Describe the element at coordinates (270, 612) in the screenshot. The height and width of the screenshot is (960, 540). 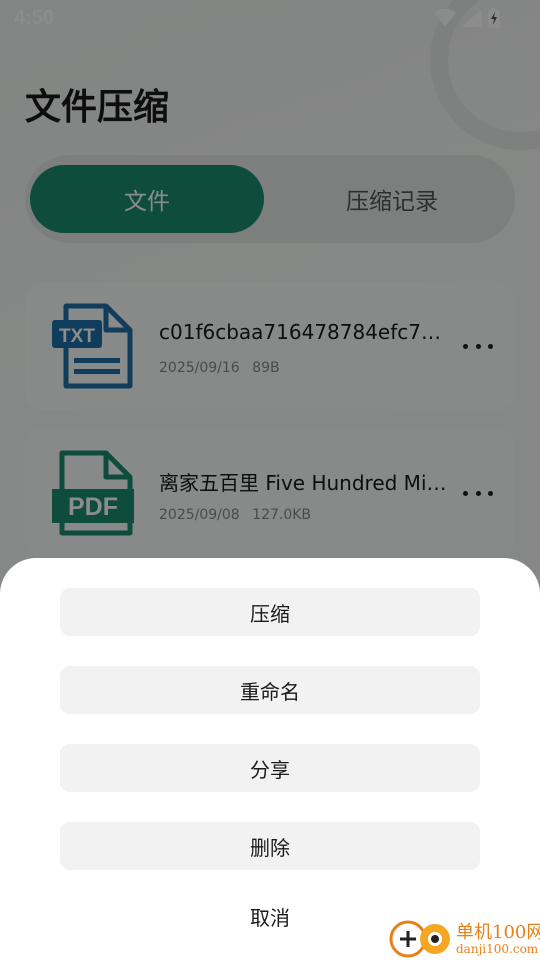
I see `compress-button: 压缩` at that location.